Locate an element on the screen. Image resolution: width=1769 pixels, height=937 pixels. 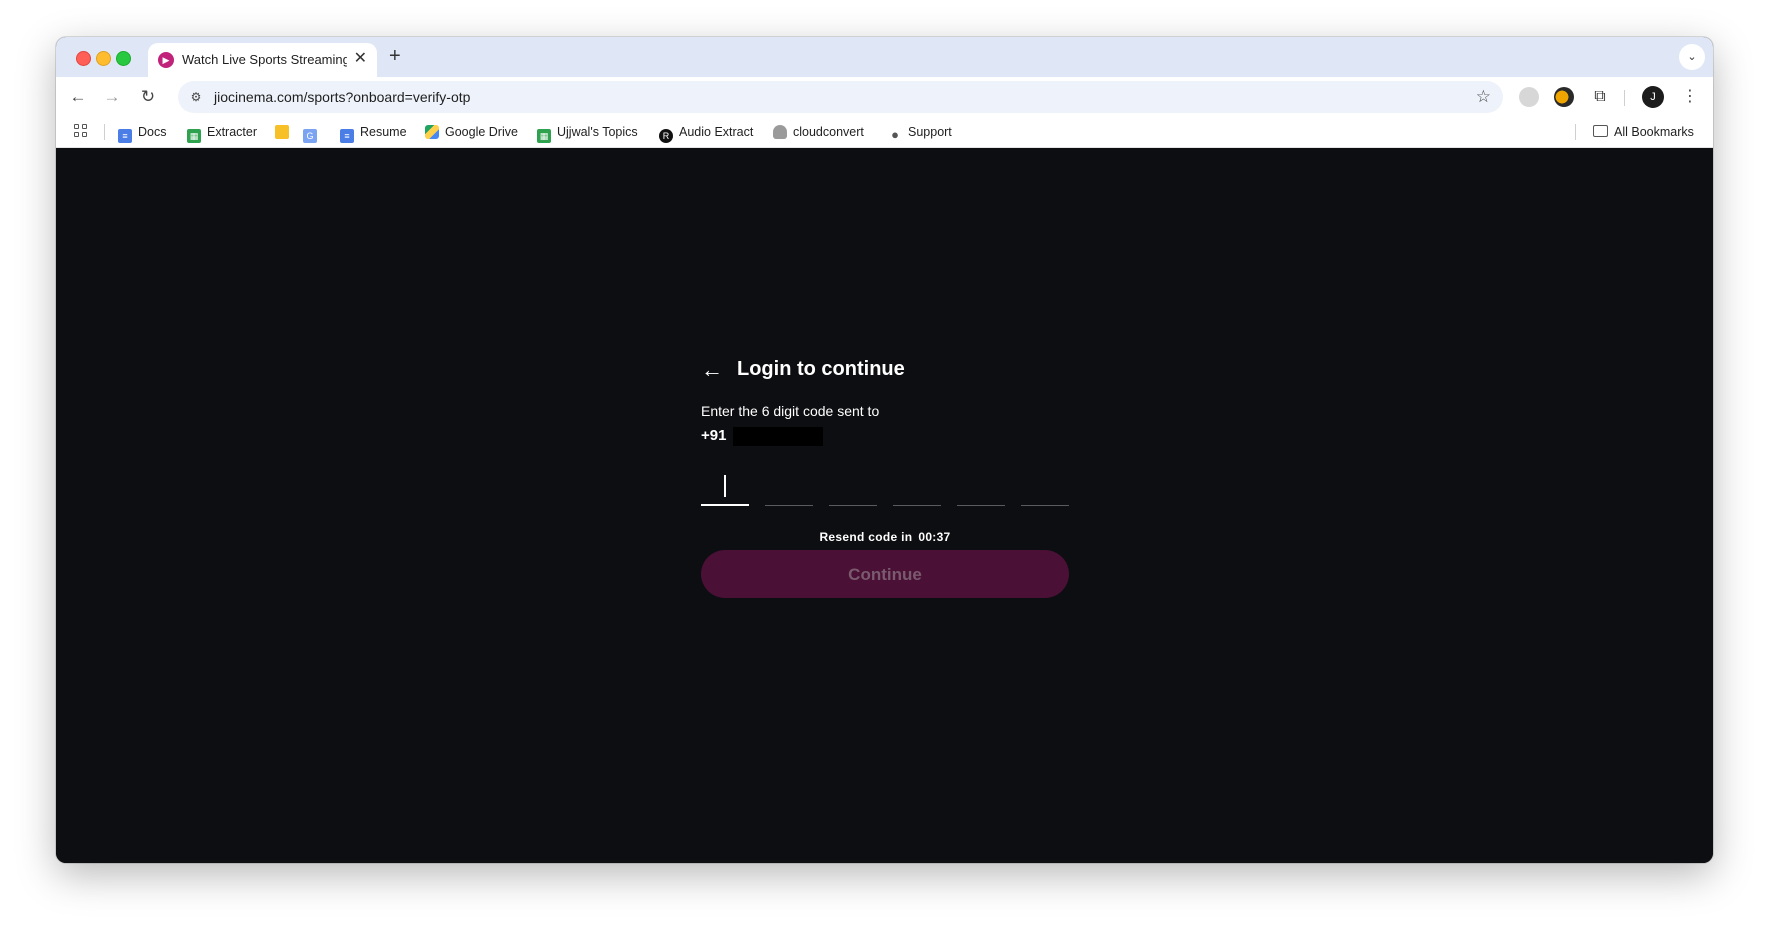
tab-strip: ▶ Watch Live Sports Streaming ✕ + ⌄ is located at coordinates (884, 57).